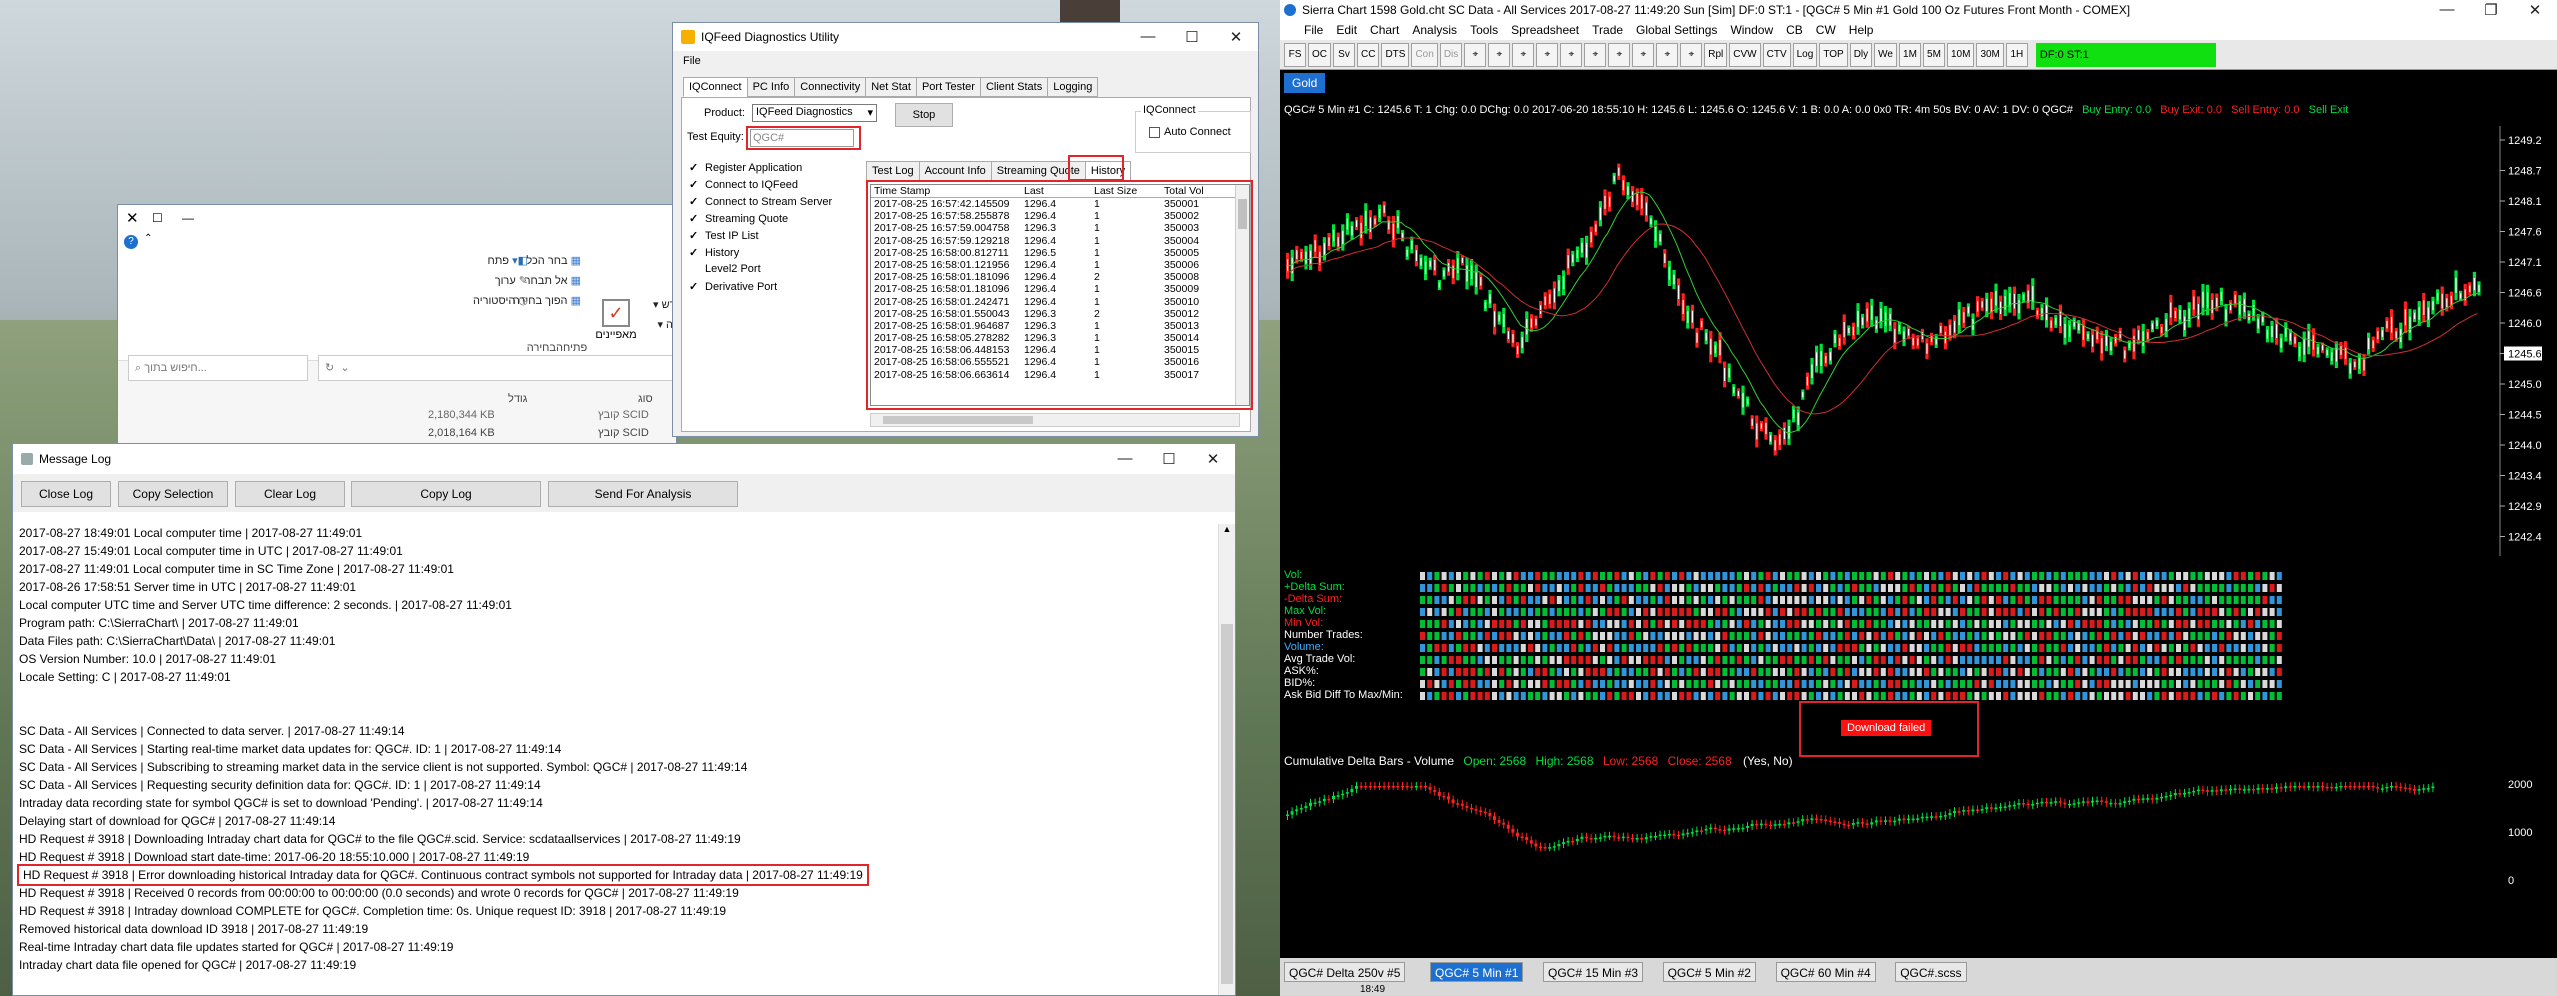  I want to click on drawing-tool-2-icon: ⌖, so click(1499, 54).